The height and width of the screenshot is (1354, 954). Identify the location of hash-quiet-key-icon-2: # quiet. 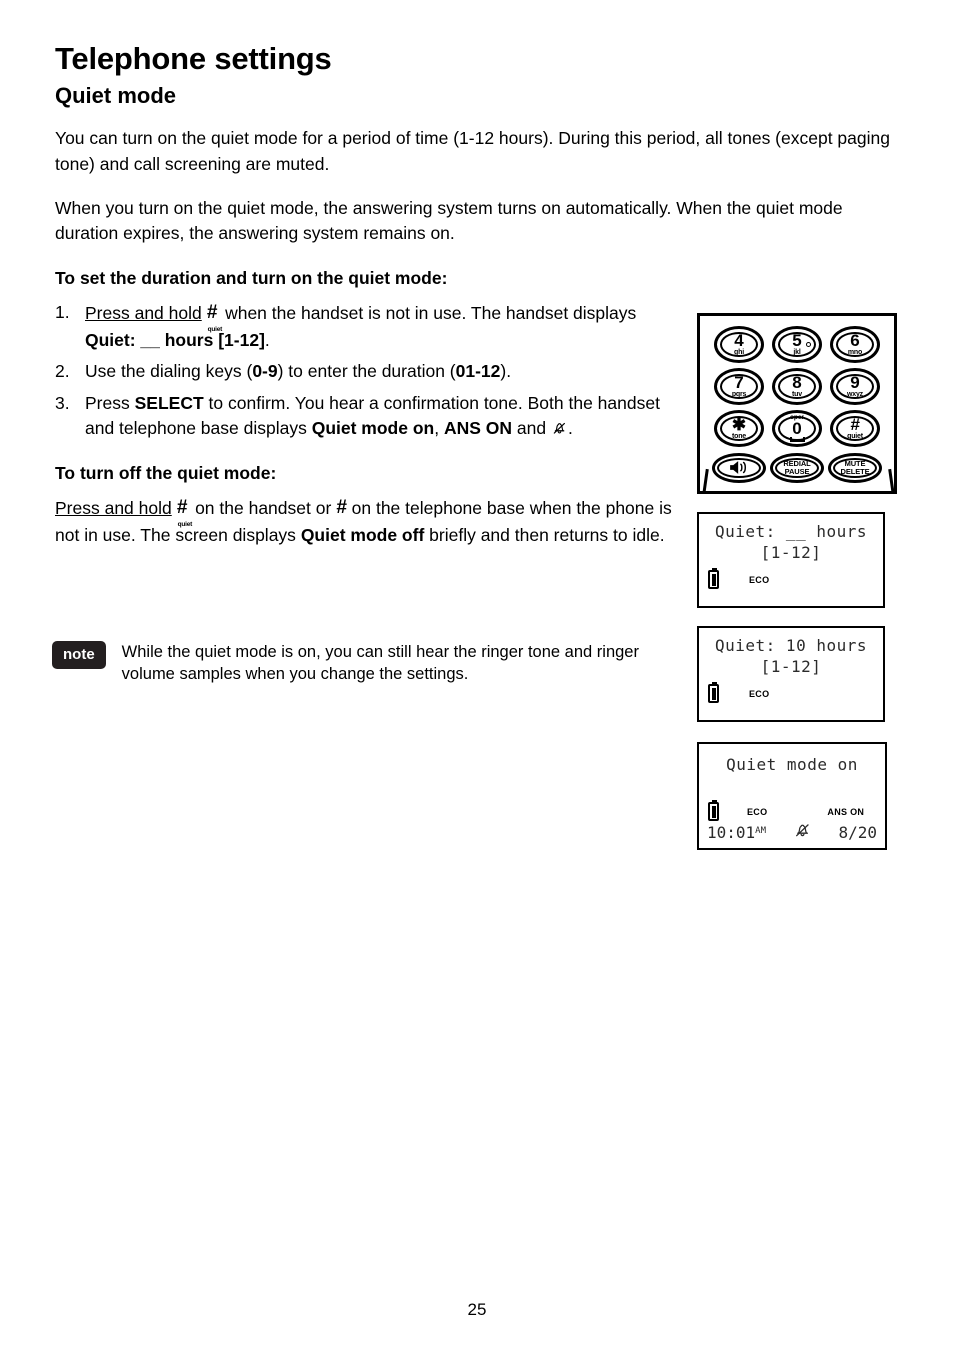
(184, 512).